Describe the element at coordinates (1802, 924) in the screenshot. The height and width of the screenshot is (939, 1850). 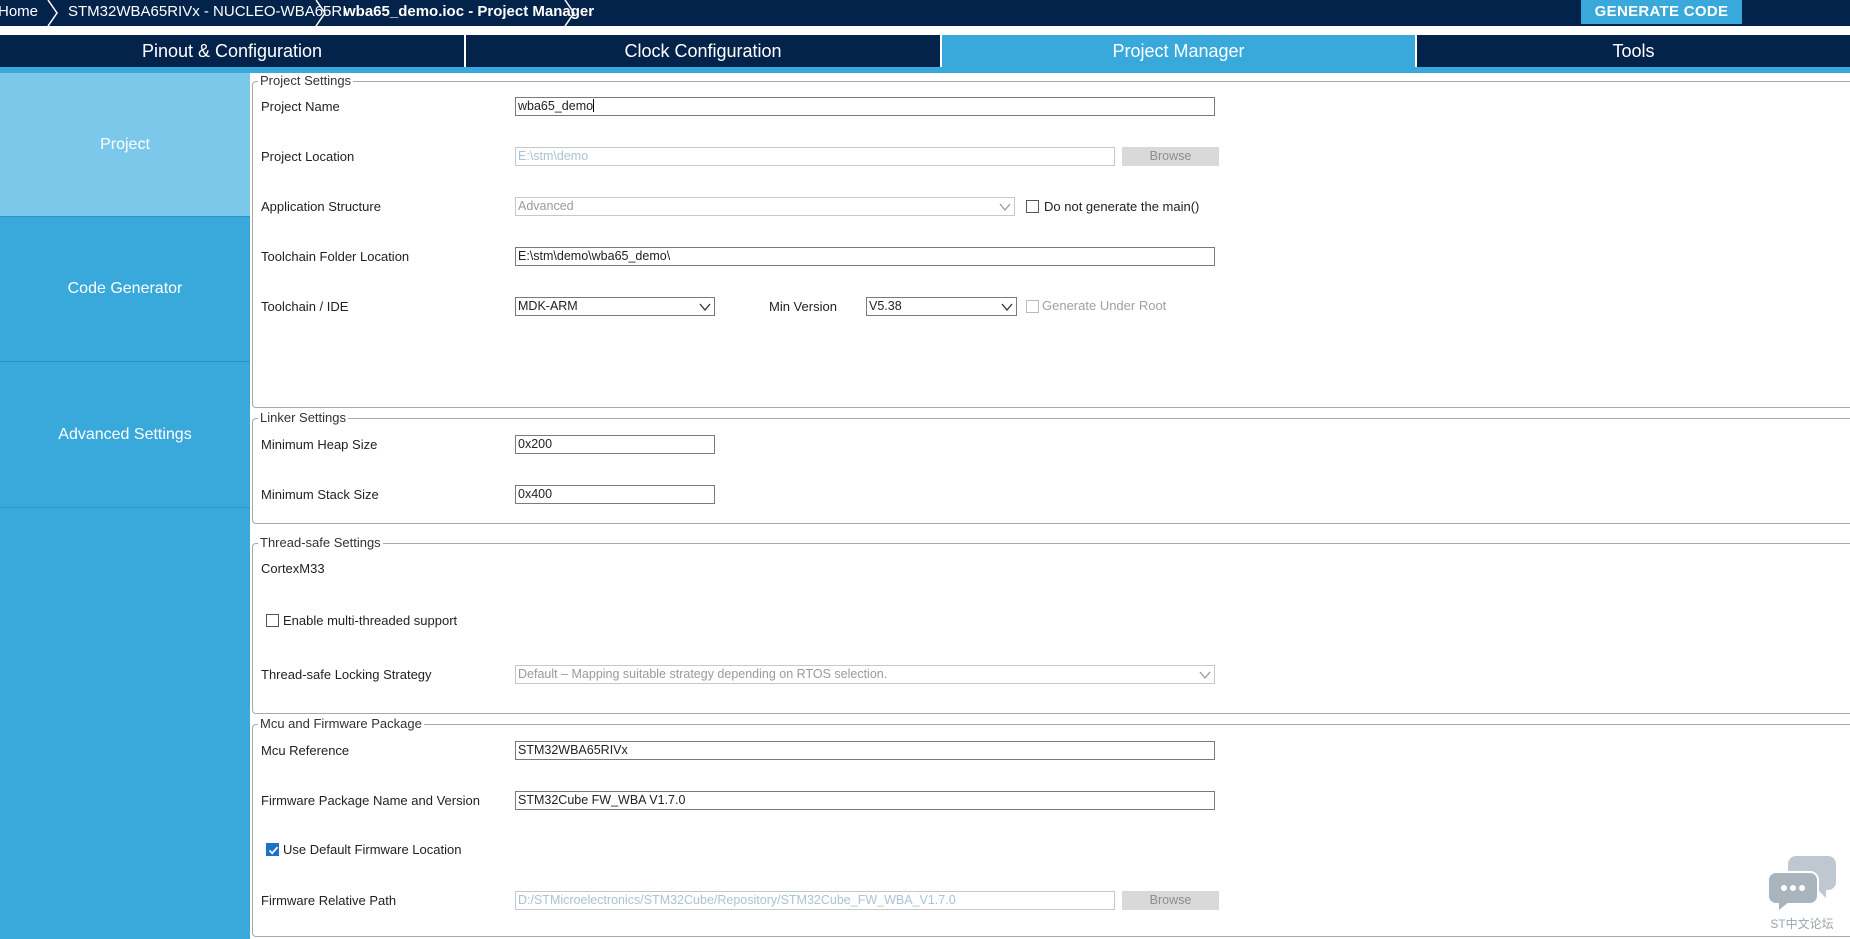
I see `forum-watermark-text: ST中文论坛` at that location.